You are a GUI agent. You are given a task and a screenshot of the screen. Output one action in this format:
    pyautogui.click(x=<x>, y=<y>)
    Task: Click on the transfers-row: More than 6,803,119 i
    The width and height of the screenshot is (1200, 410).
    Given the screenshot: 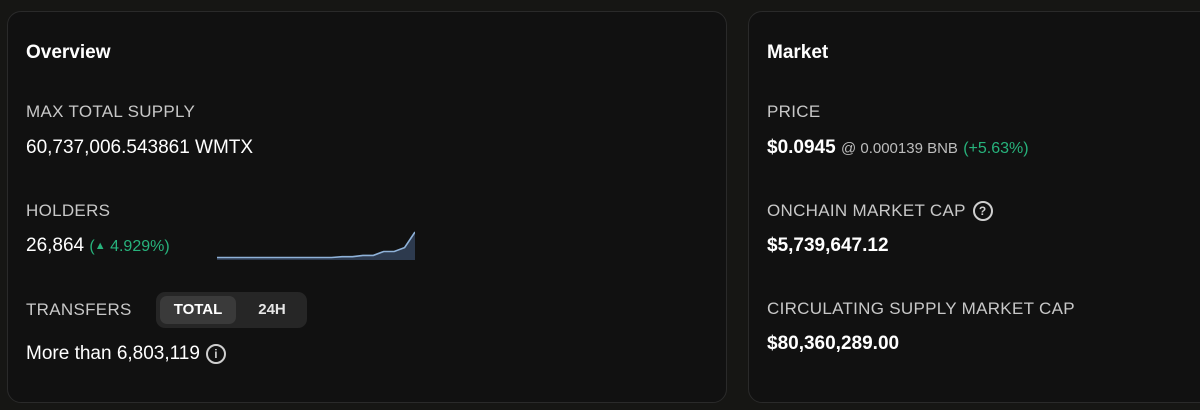 What is the action you would take?
    pyautogui.click(x=126, y=354)
    